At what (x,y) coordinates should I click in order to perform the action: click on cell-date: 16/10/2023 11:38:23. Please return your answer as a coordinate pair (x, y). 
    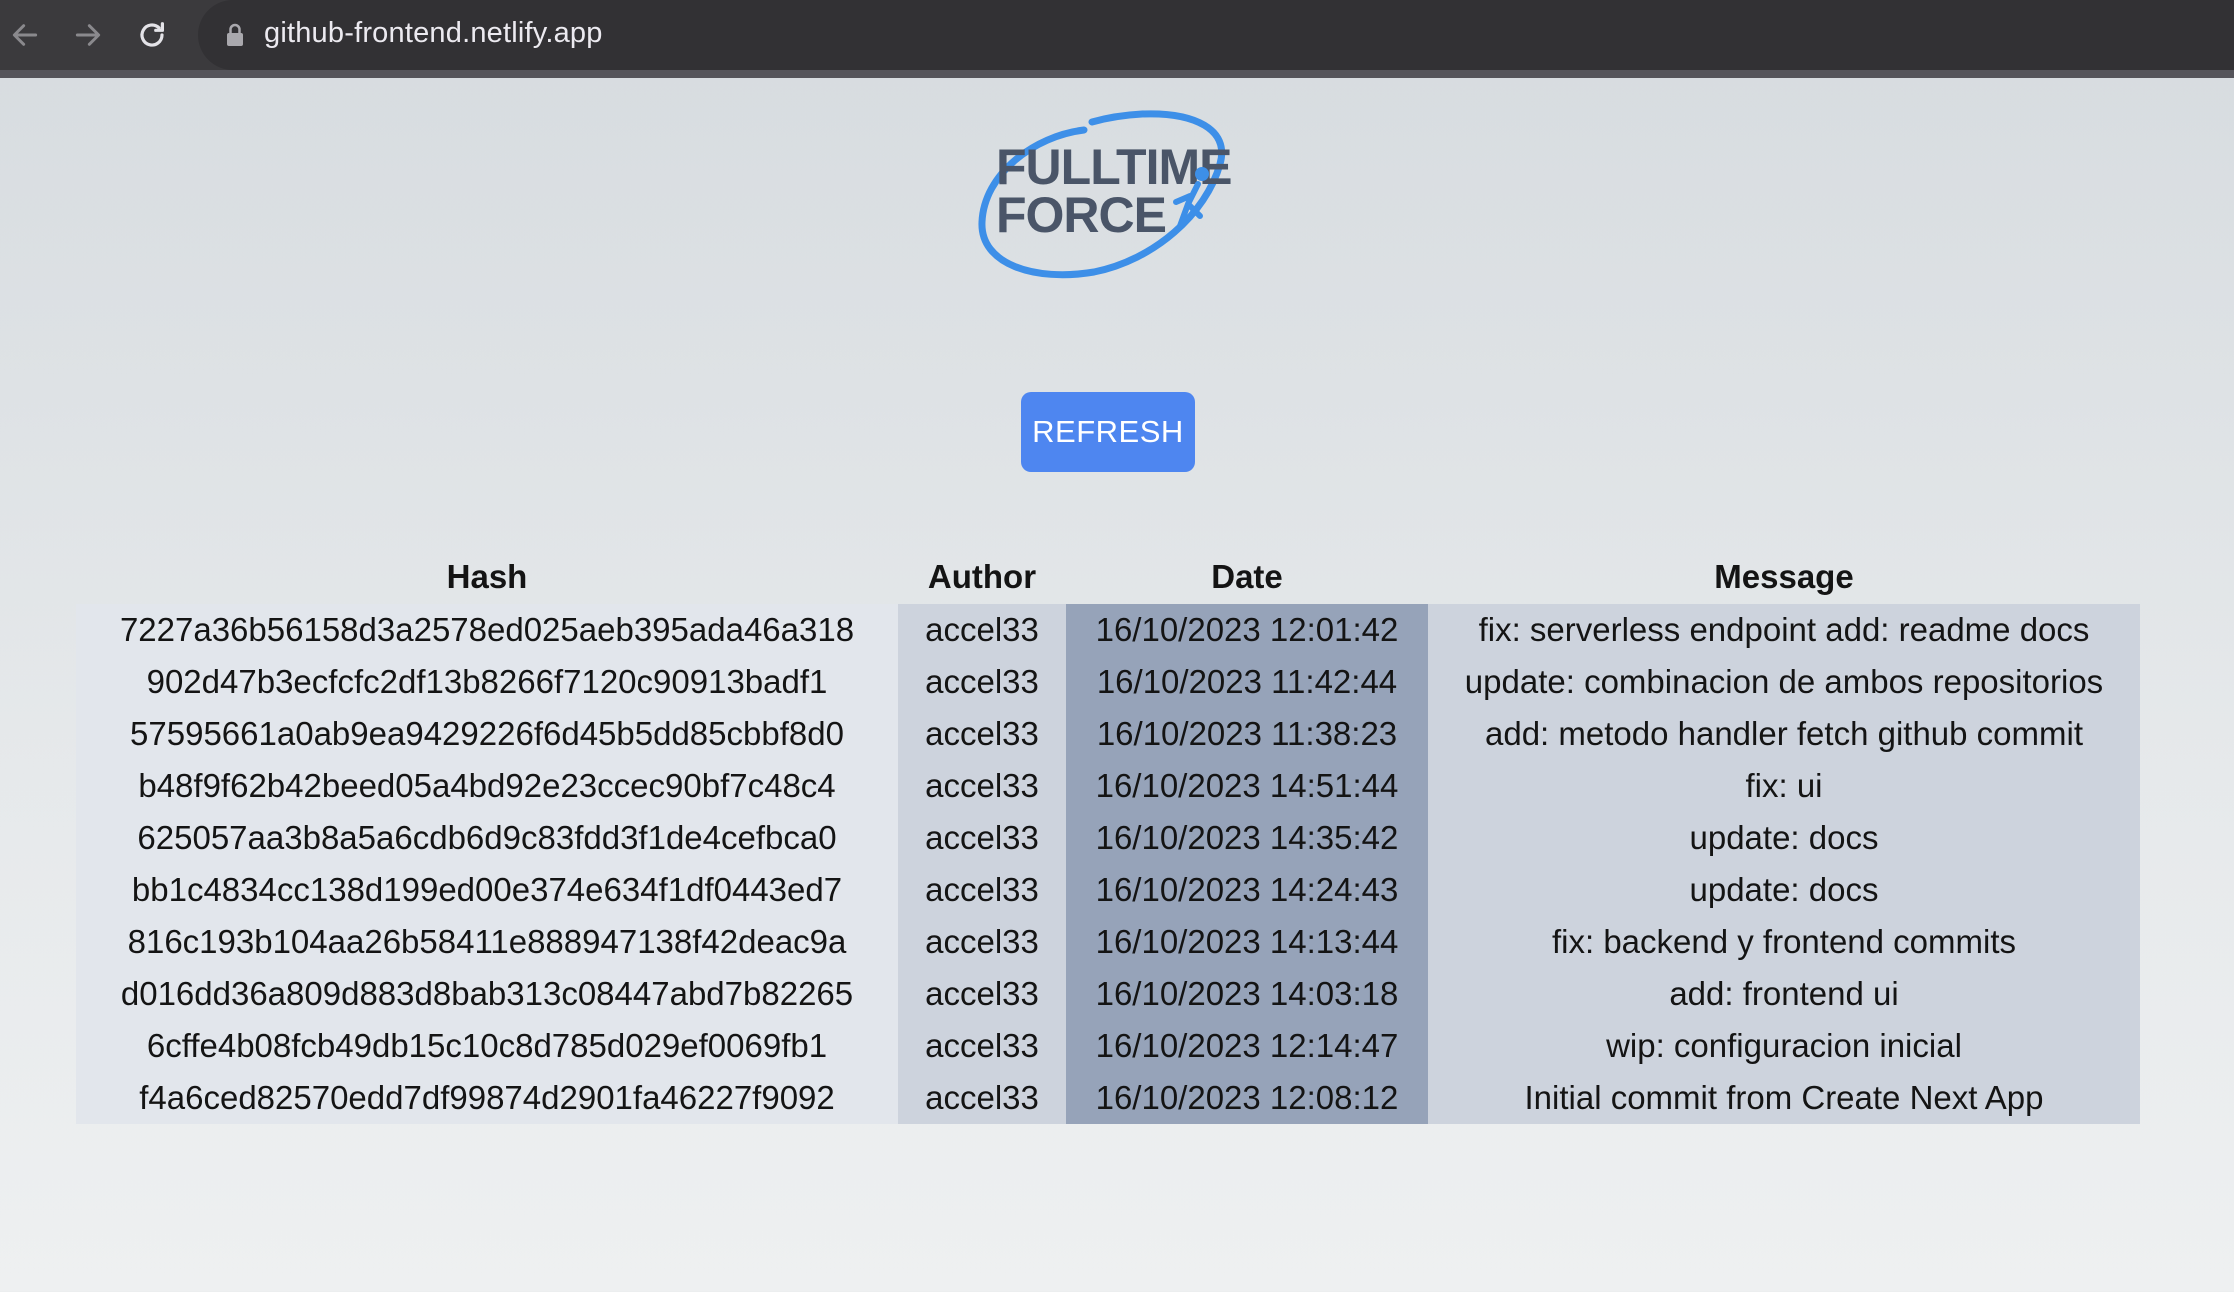
    Looking at the image, I should click on (1247, 734).